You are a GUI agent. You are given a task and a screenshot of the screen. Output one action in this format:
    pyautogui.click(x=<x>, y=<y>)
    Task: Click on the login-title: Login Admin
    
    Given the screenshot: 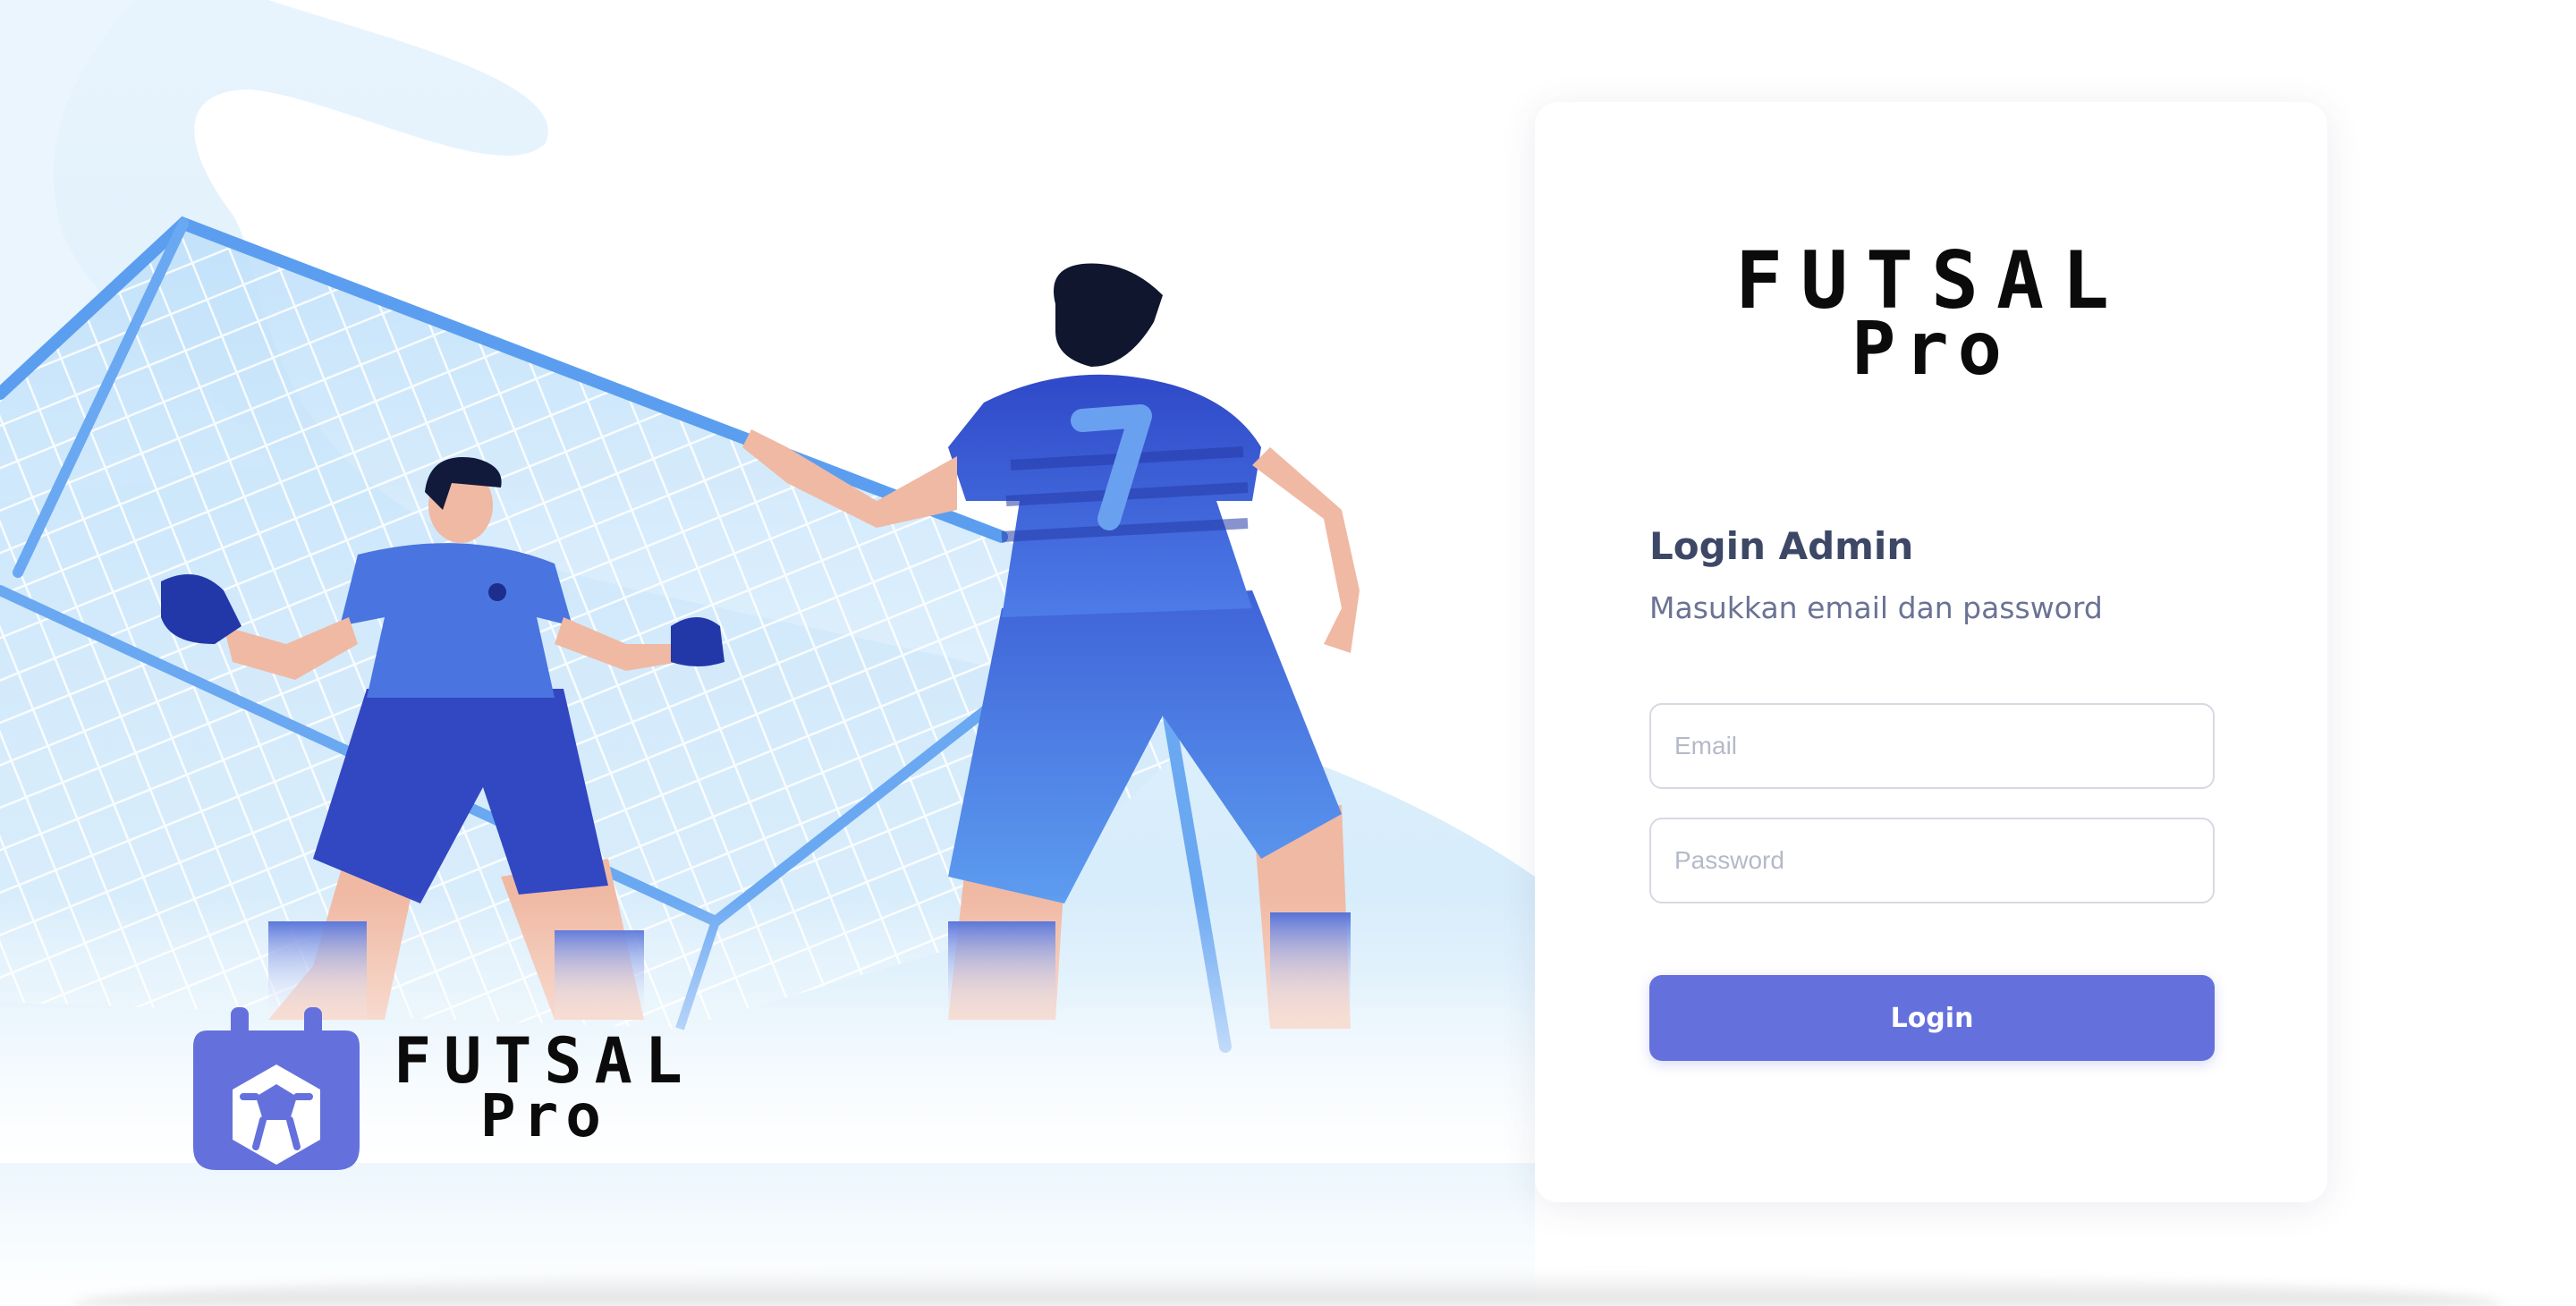 What is the action you would take?
    pyautogui.click(x=1781, y=546)
    